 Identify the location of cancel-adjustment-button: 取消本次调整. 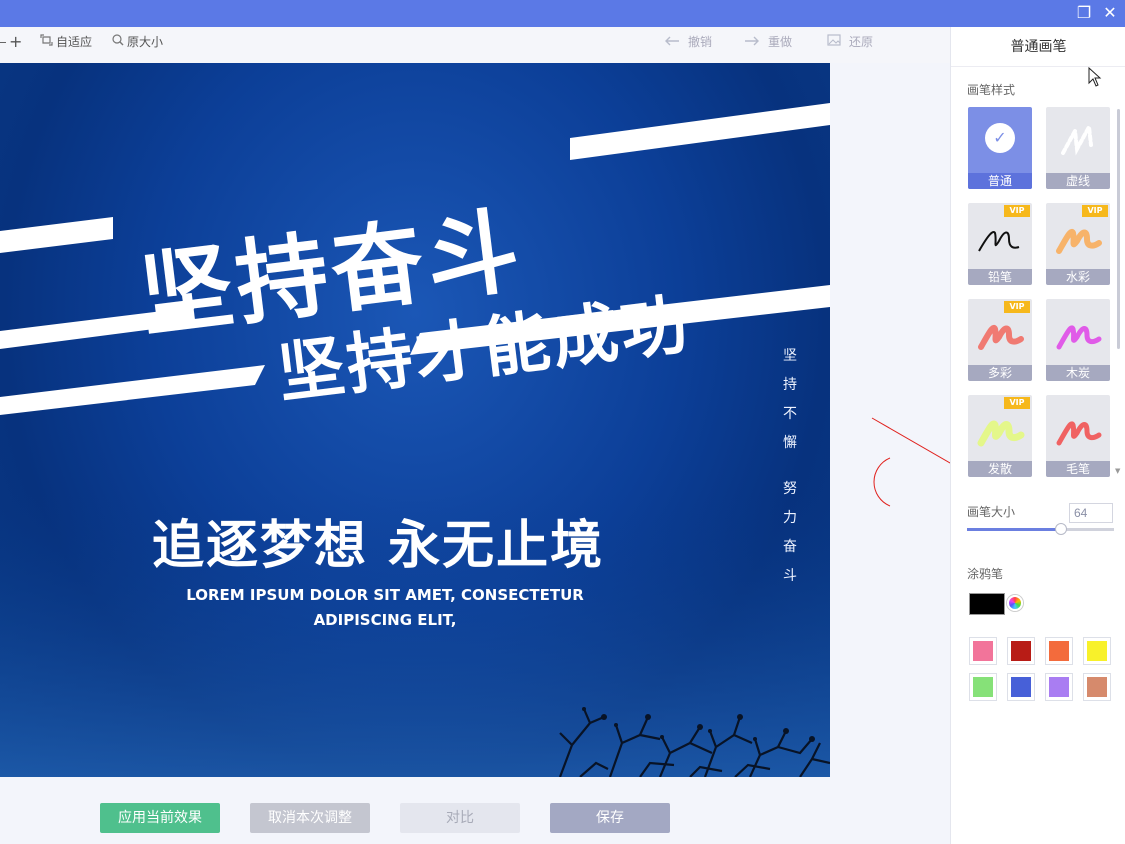
(310, 818).